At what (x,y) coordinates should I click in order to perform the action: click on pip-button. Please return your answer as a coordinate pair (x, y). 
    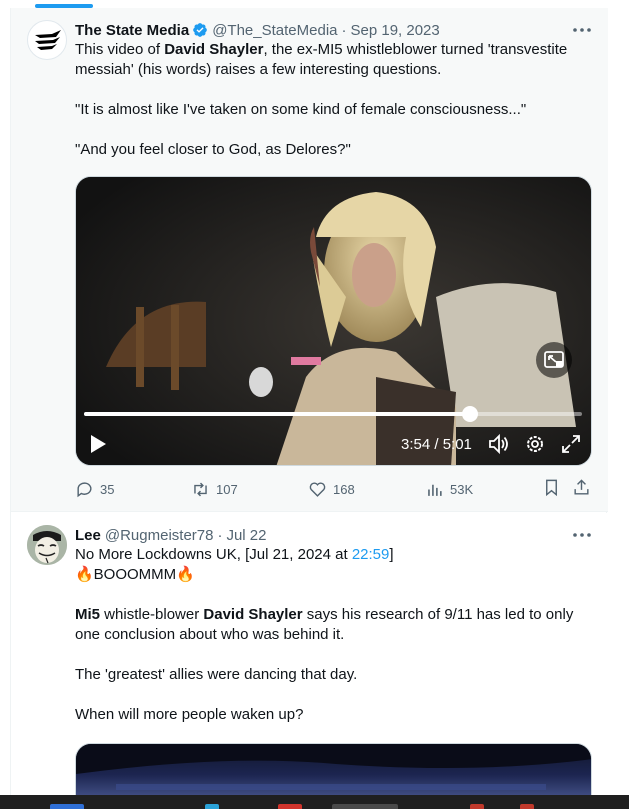
    Looking at the image, I should click on (554, 360).